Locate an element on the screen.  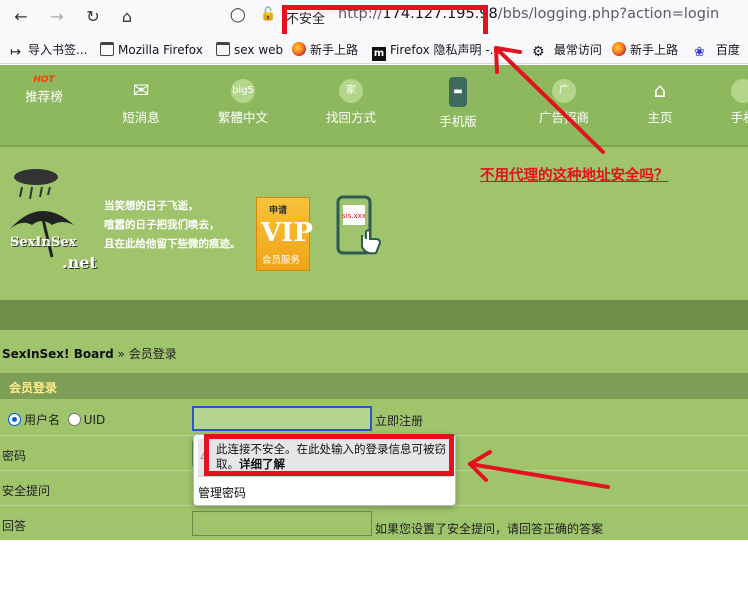
gear-icon: ⚙ is located at coordinates (538, 52).